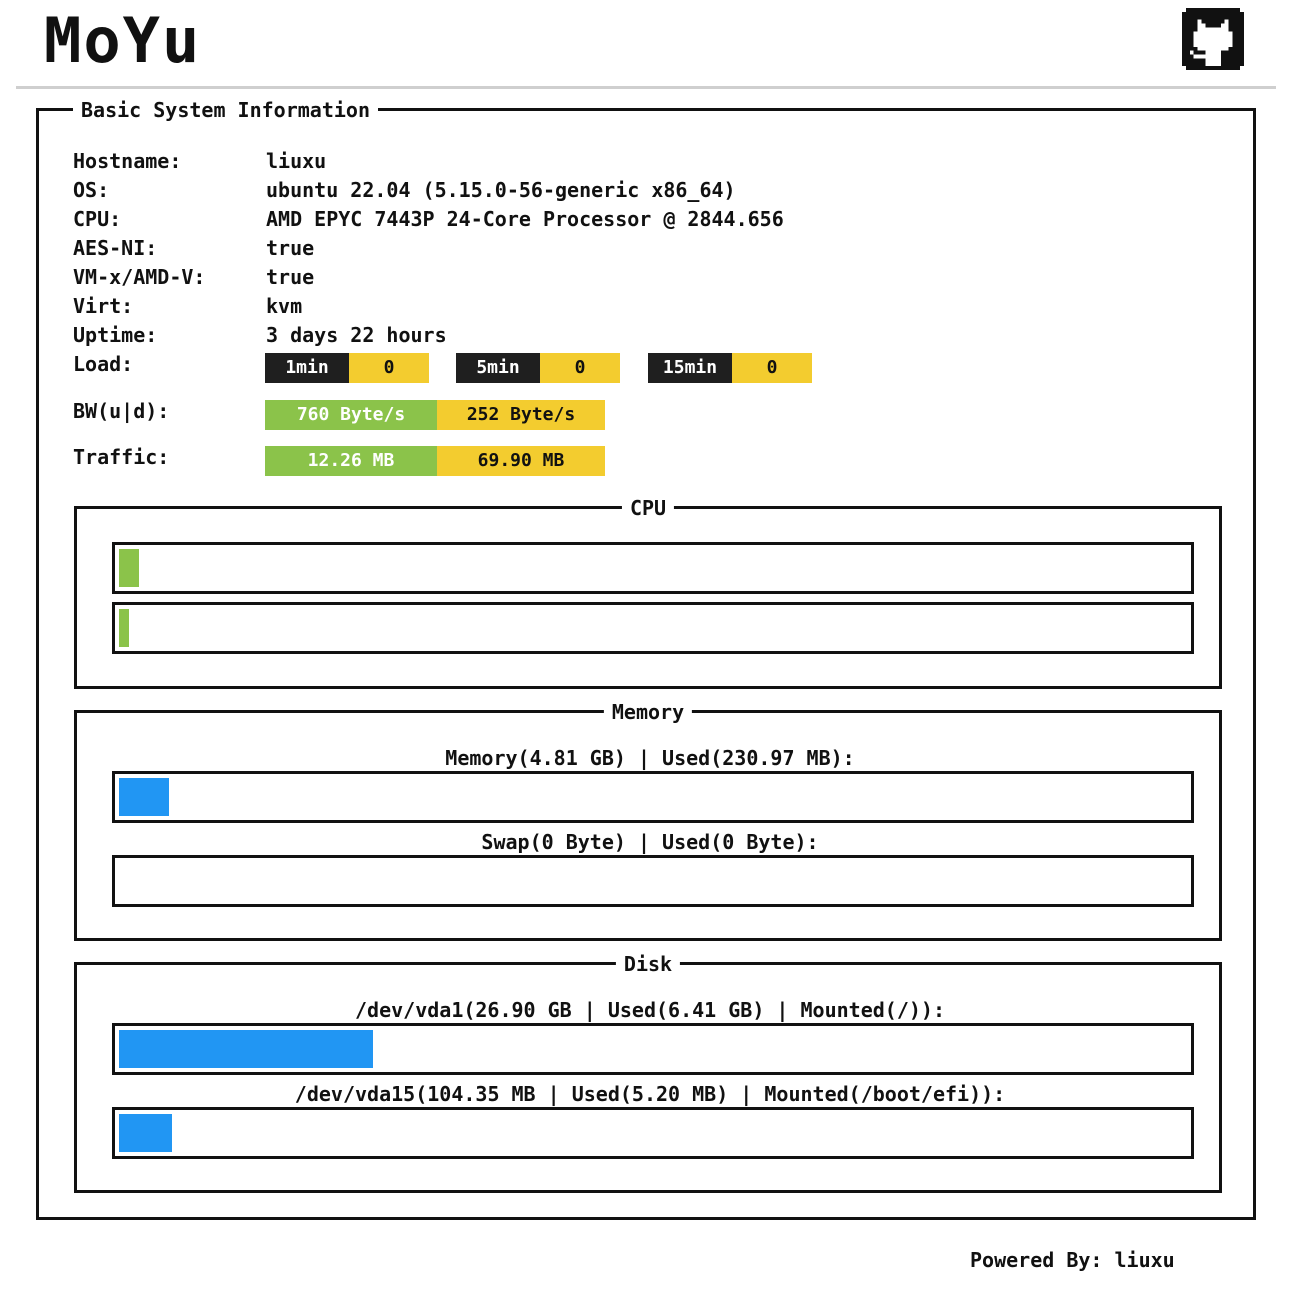  What do you see at coordinates (521, 461) in the screenshot?
I see `traffic-down-value: 69.90 MB` at bounding box center [521, 461].